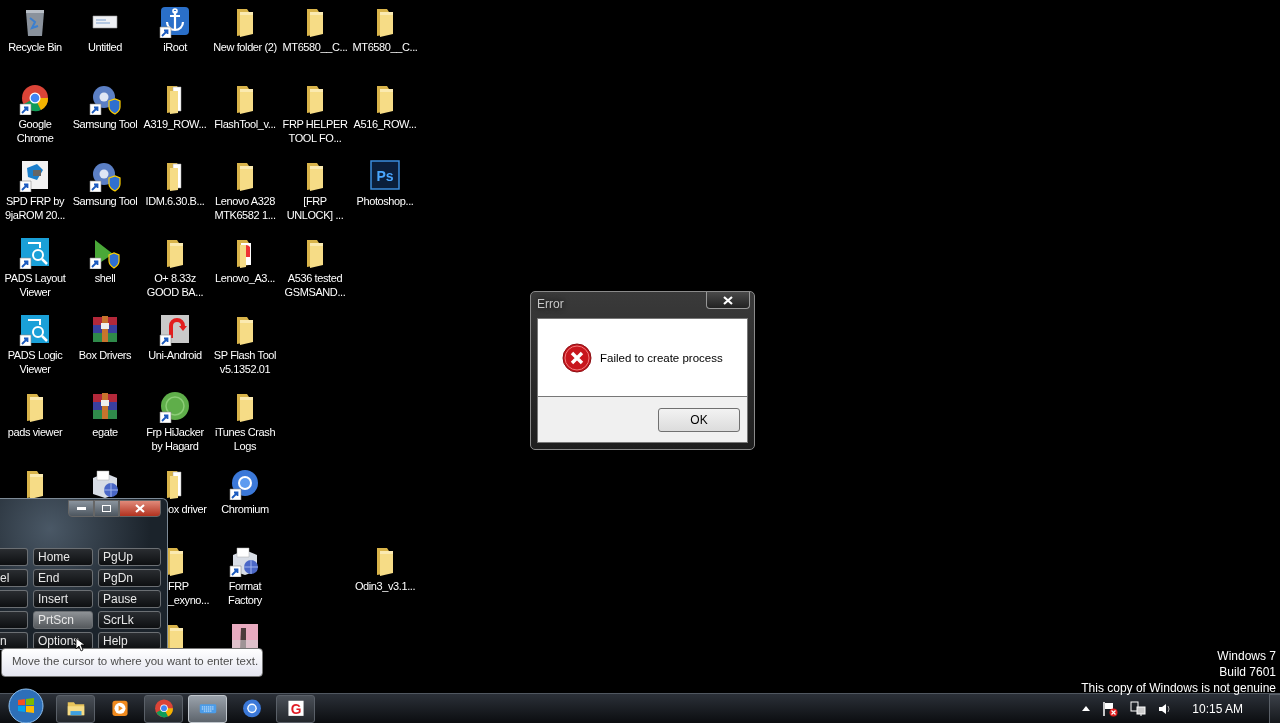 The width and height of the screenshot is (1280, 723). Describe the element at coordinates (35, 432) in the screenshot. I see `icon-label: pads viewer` at that location.